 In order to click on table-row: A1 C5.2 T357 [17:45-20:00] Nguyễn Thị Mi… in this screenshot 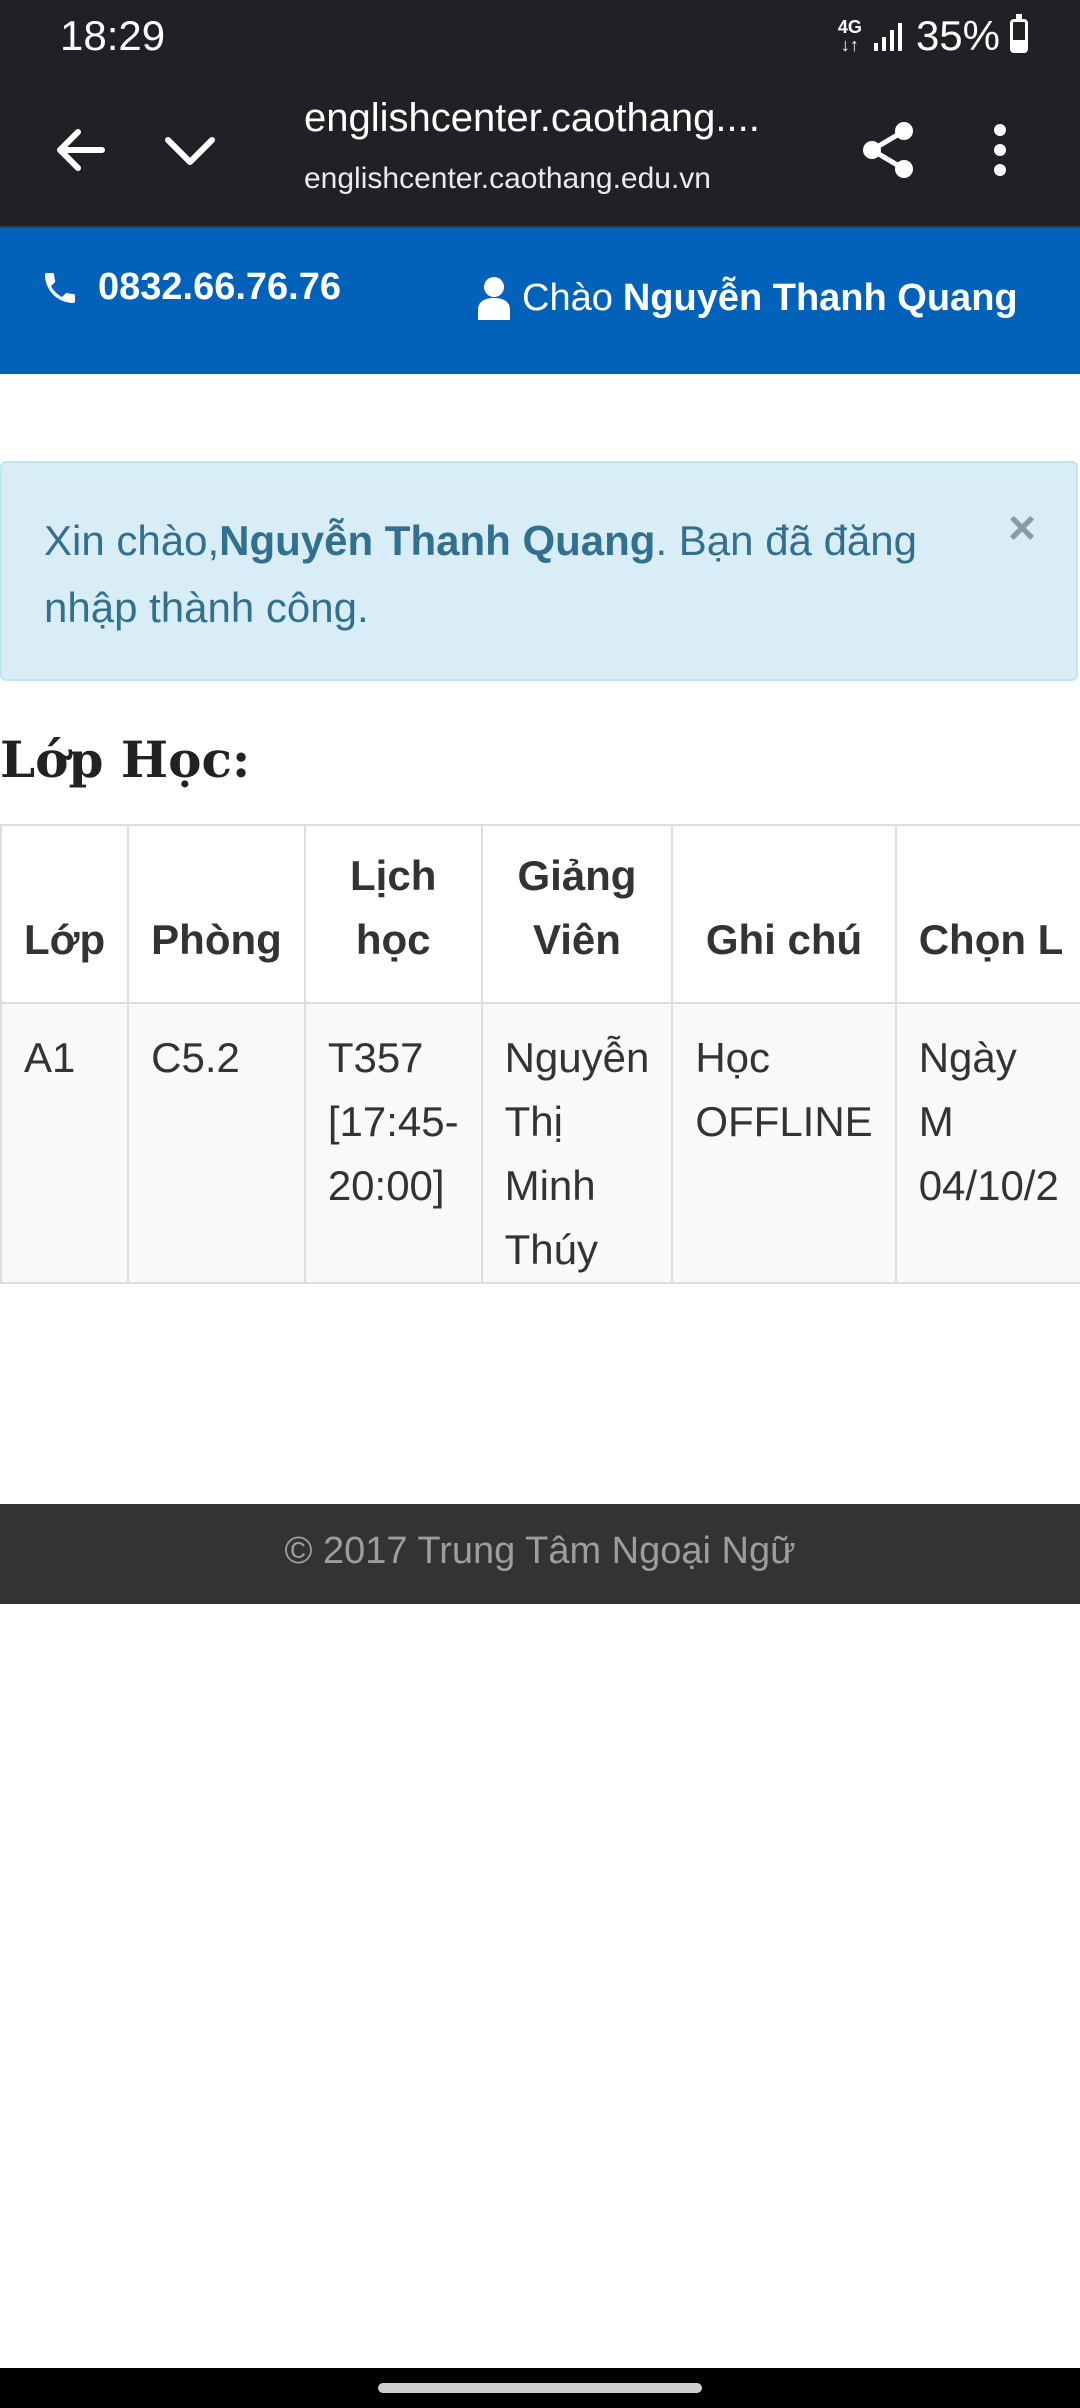, I will do `click(540, 1143)`.